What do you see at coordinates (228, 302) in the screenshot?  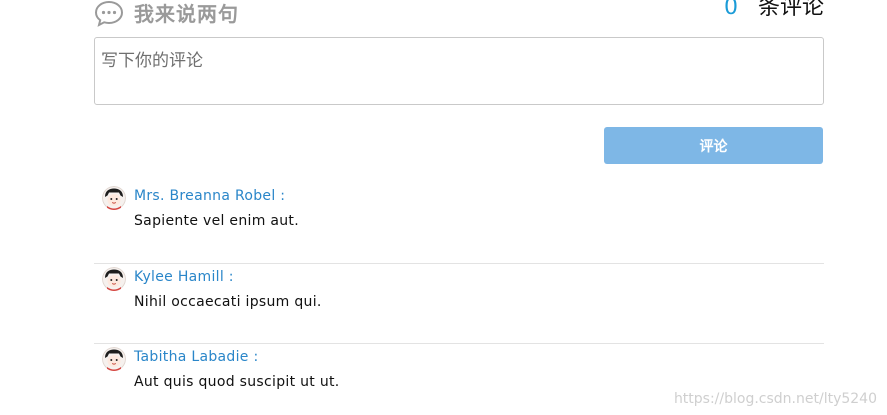 I see `comment-text: Nihil occaecati ipsum qui.` at bounding box center [228, 302].